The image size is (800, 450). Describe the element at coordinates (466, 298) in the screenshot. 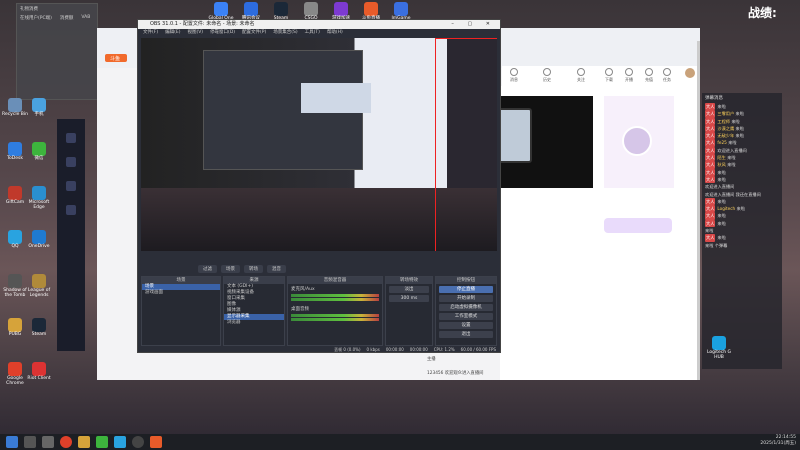

I see `control-button: 开始录制` at that location.